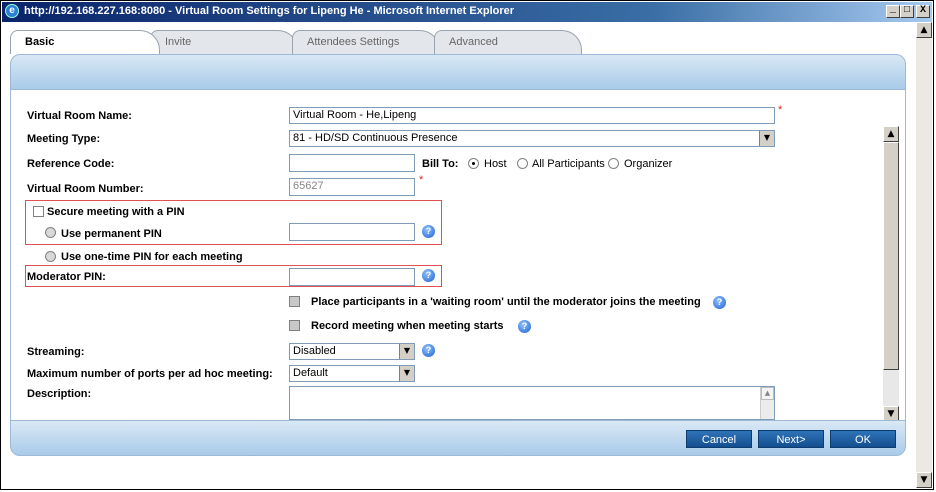  I want to click on ie-icon: e, so click(12, 11).